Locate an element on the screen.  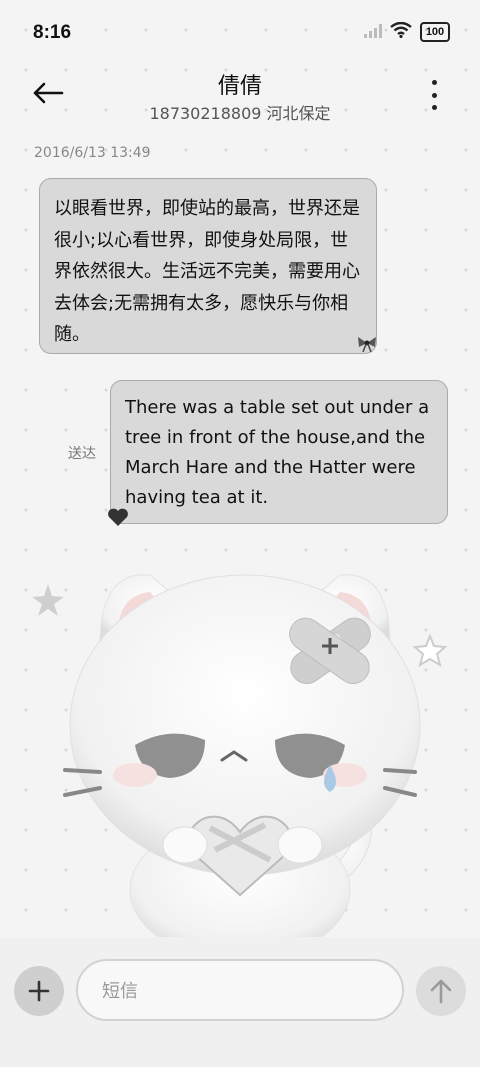
send-button is located at coordinates (441, 991).